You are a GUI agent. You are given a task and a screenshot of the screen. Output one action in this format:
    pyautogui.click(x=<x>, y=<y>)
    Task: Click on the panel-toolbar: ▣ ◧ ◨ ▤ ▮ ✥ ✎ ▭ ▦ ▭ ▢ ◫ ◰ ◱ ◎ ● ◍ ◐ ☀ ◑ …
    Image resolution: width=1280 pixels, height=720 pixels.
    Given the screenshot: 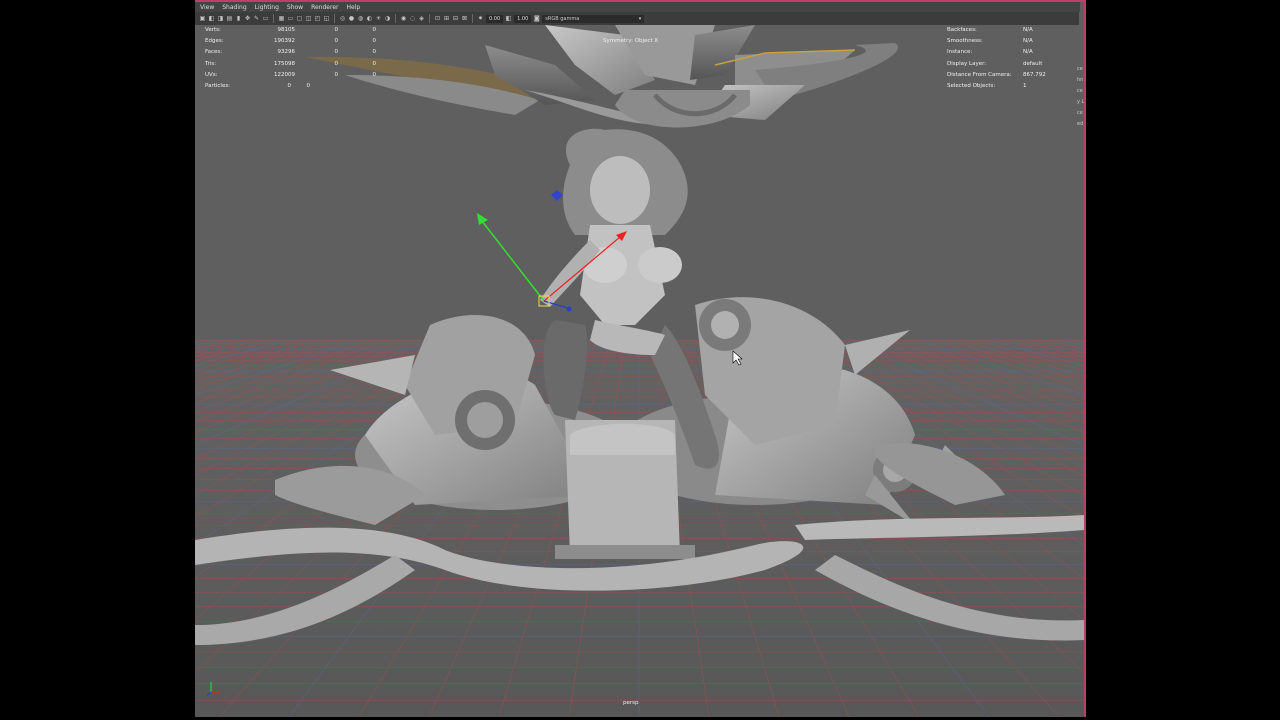 What is the action you would take?
    pyautogui.click(x=637, y=18)
    